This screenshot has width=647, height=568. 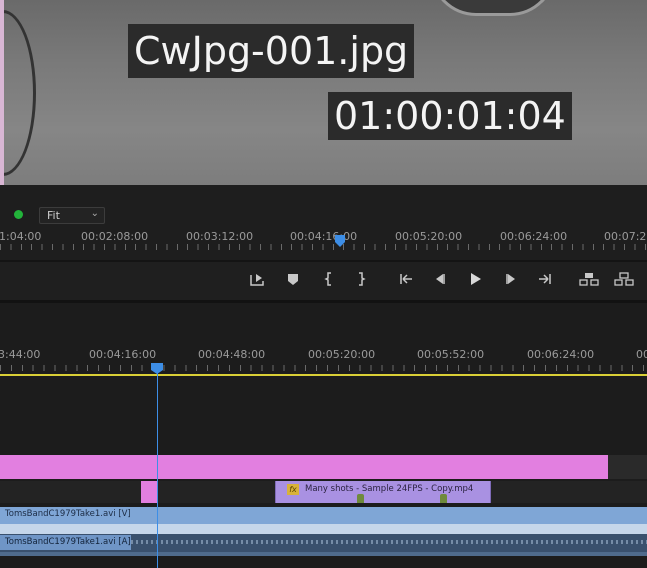 I want to click on add-marker-icon, so click(x=293, y=279).